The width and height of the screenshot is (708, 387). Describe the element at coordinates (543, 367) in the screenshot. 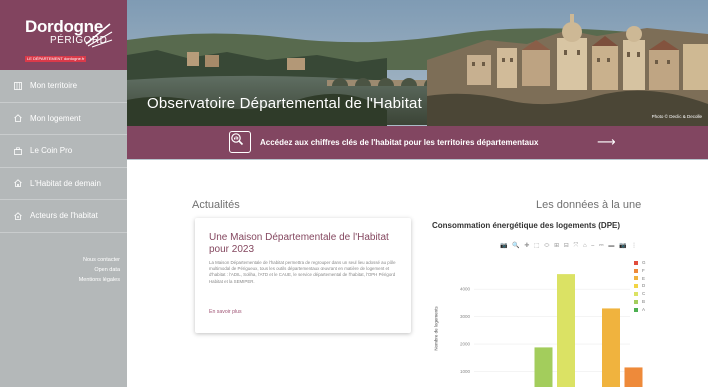

I see `bar-B` at that location.